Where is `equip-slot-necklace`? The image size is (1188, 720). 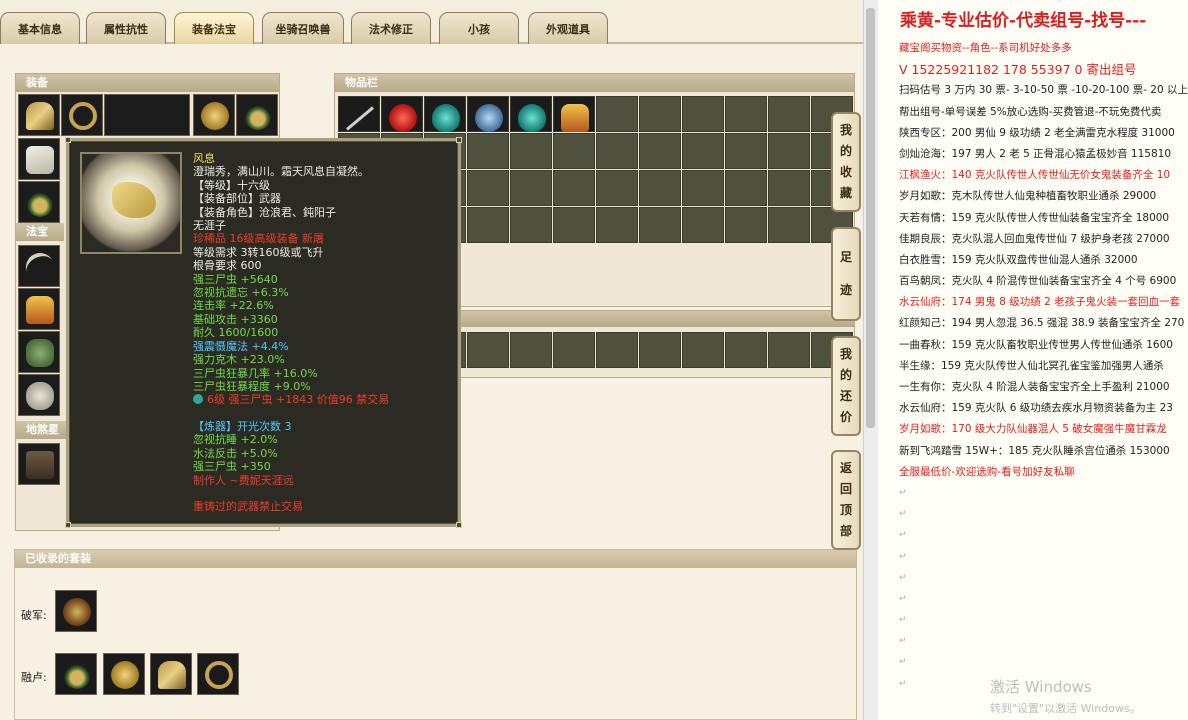 equip-slot-necklace is located at coordinates (257, 115).